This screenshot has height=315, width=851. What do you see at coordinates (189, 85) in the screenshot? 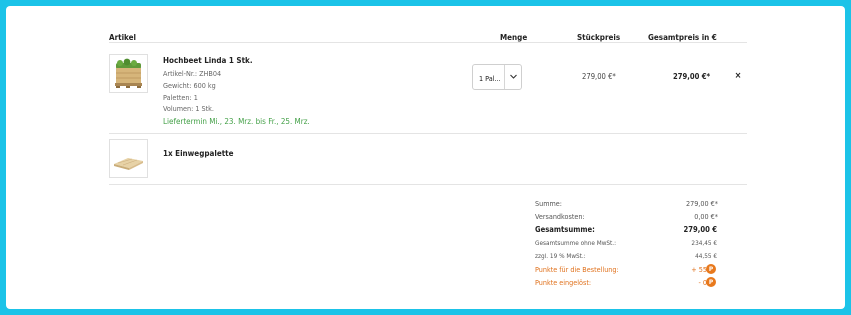
I see `product-weight: Gewicht: 600 kg` at bounding box center [189, 85].